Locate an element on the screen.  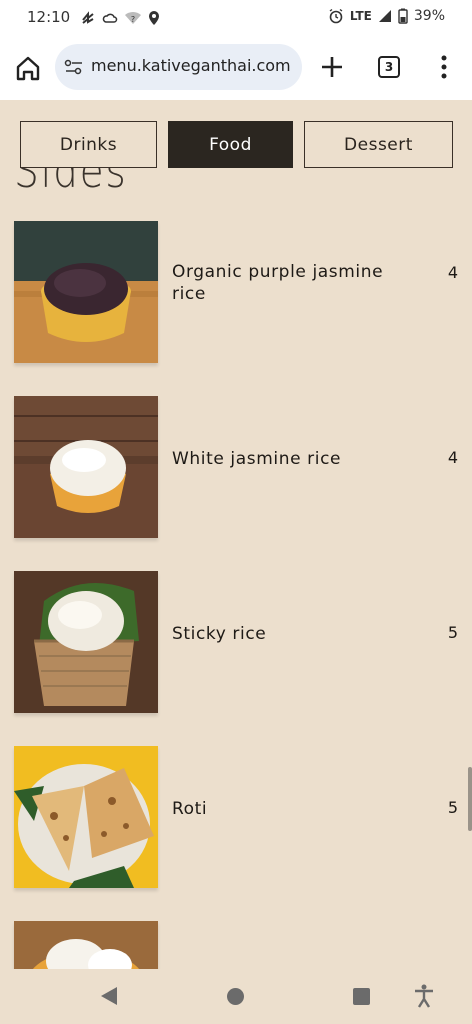
more-vert-icon is located at coordinates (444, 67).